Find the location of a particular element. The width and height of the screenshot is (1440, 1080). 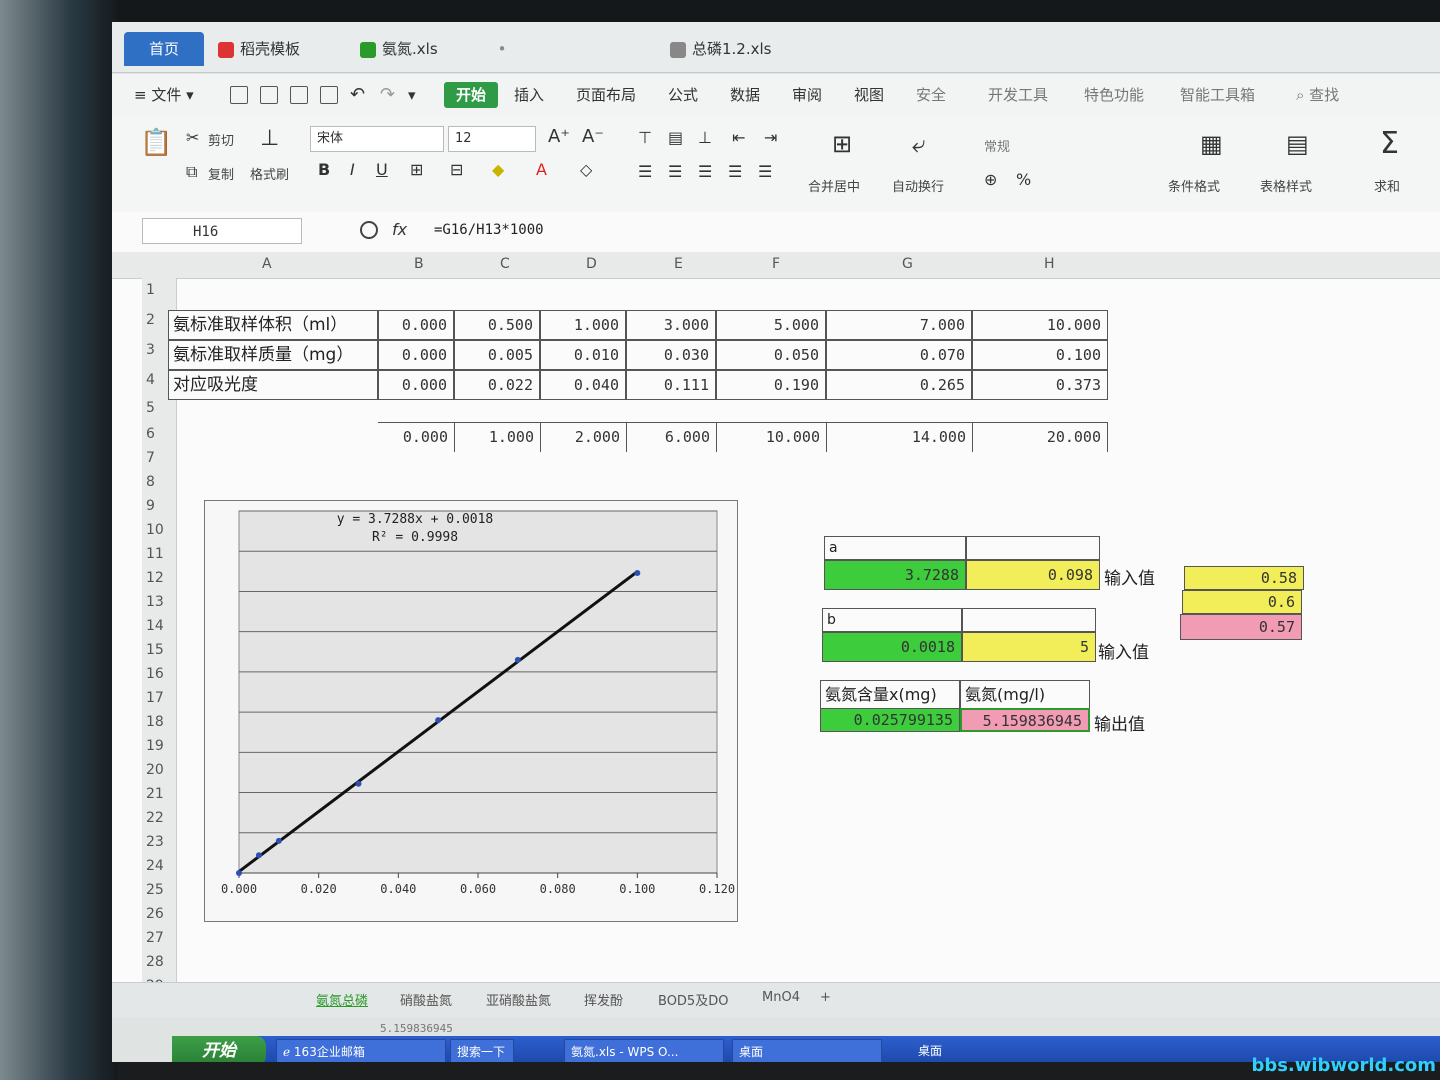

borders-icon: ⊞ is located at coordinates (416, 169).